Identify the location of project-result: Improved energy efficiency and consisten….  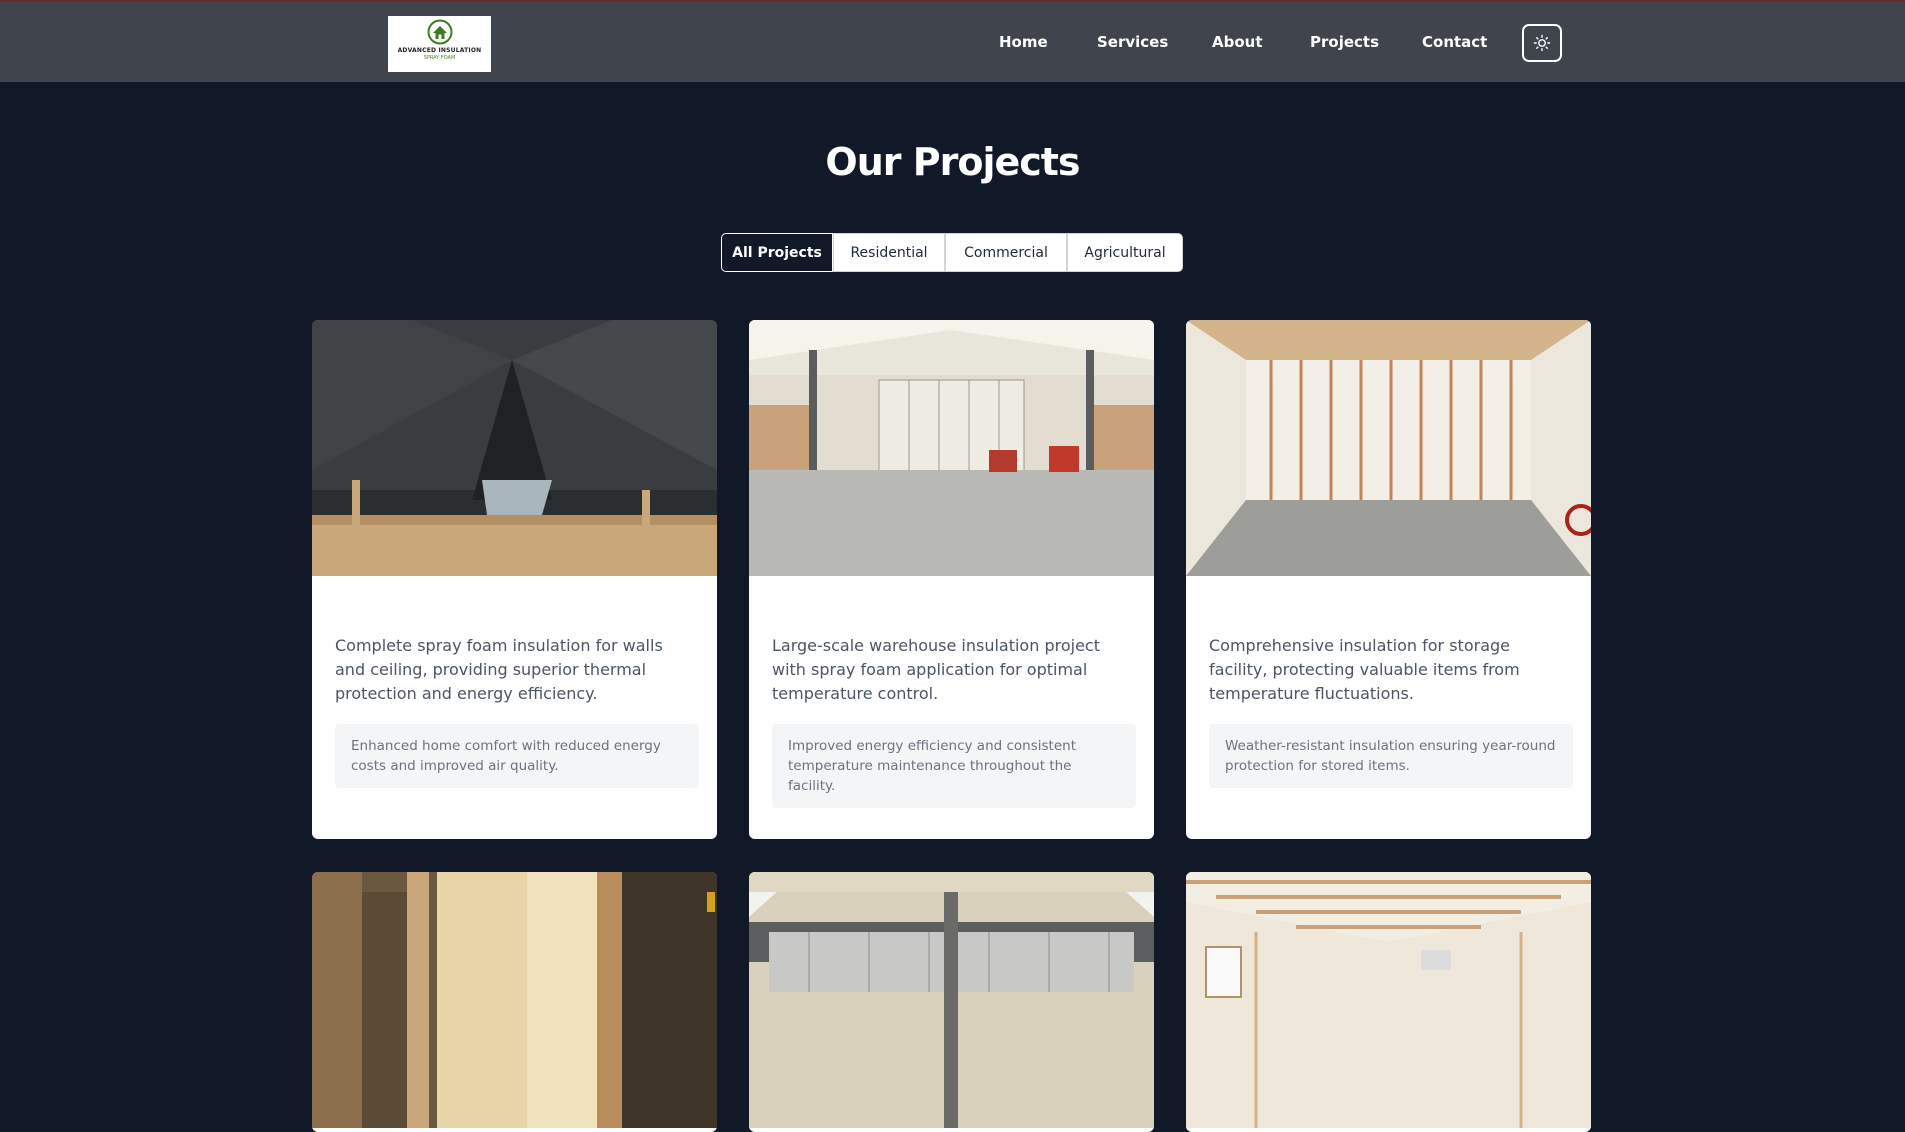
(954, 766).